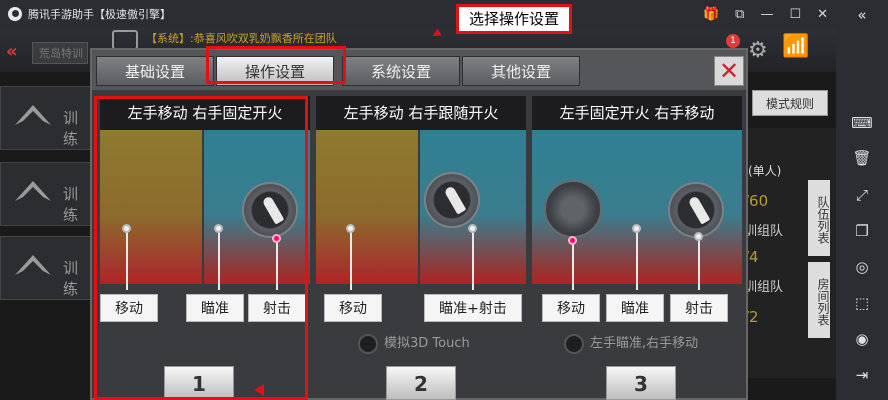 Image resolution: width=888 pixels, height=400 pixels. I want to click on arrow-icon, so click(259, 390).